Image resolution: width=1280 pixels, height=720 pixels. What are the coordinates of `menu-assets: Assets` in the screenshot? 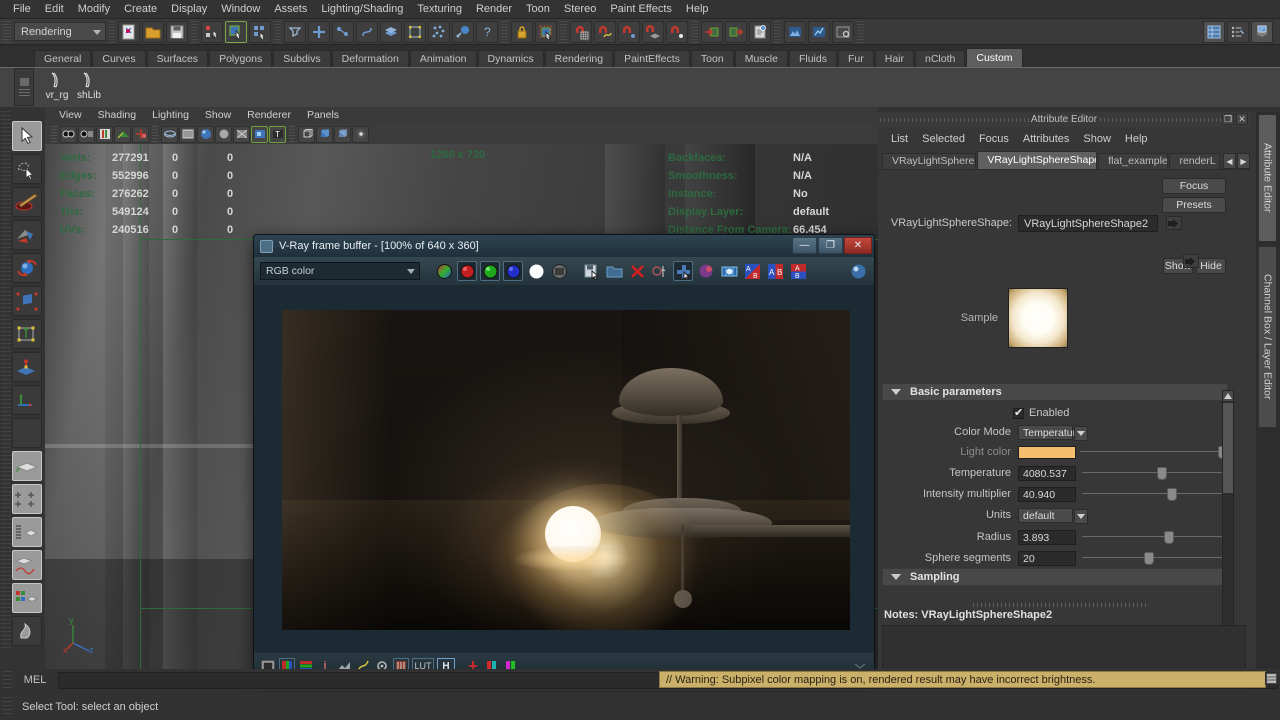 It's located at (290, 9).